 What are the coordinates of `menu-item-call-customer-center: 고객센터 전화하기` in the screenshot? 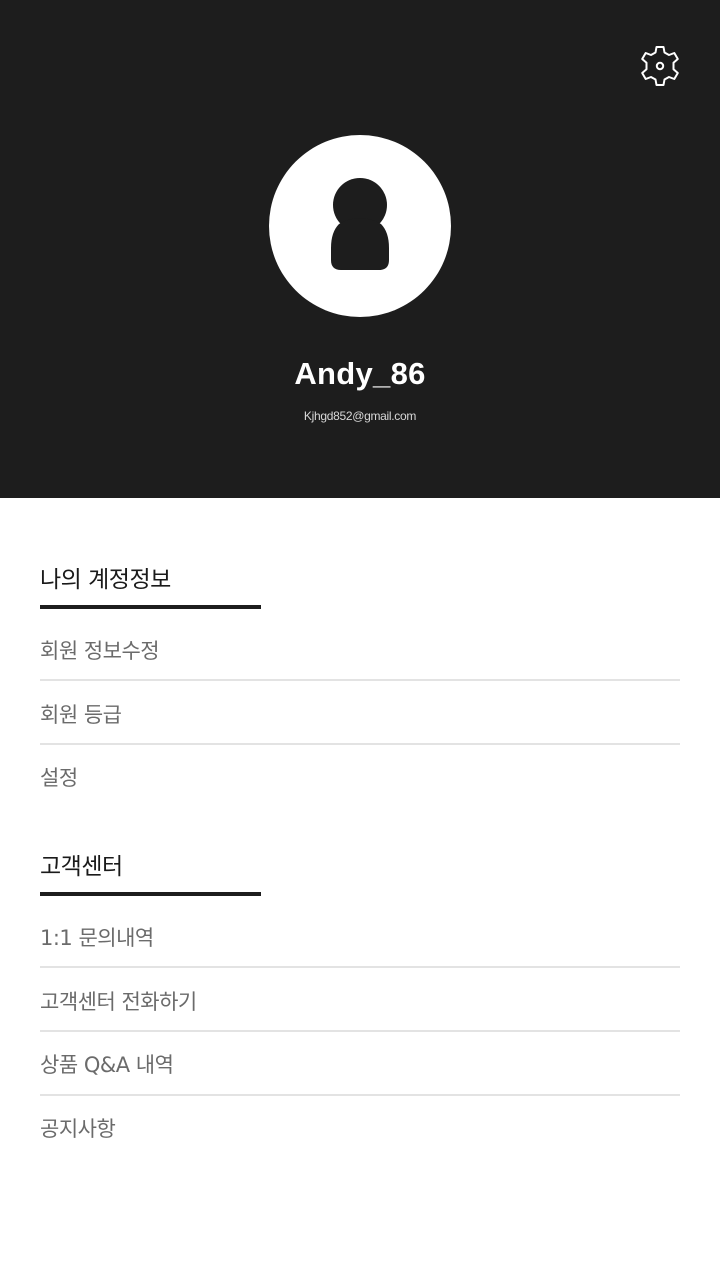 It's located at (360, 1000).